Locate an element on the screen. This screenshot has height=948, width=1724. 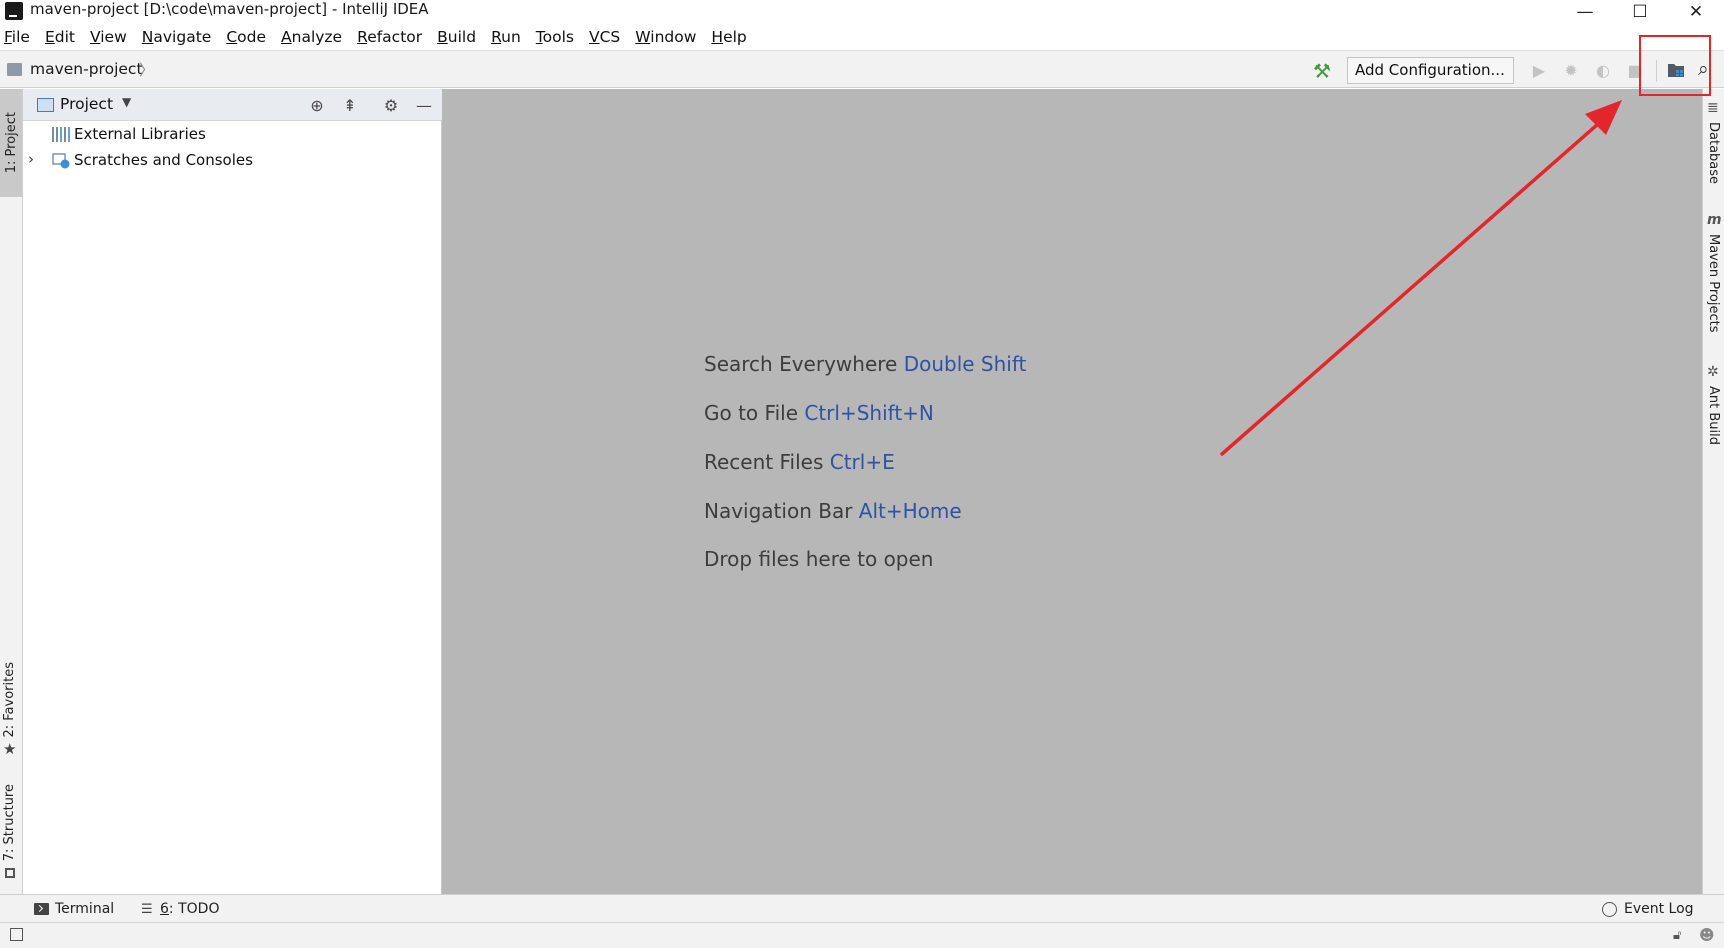
list-icon: ☰ is located at coordinates (147, 909).